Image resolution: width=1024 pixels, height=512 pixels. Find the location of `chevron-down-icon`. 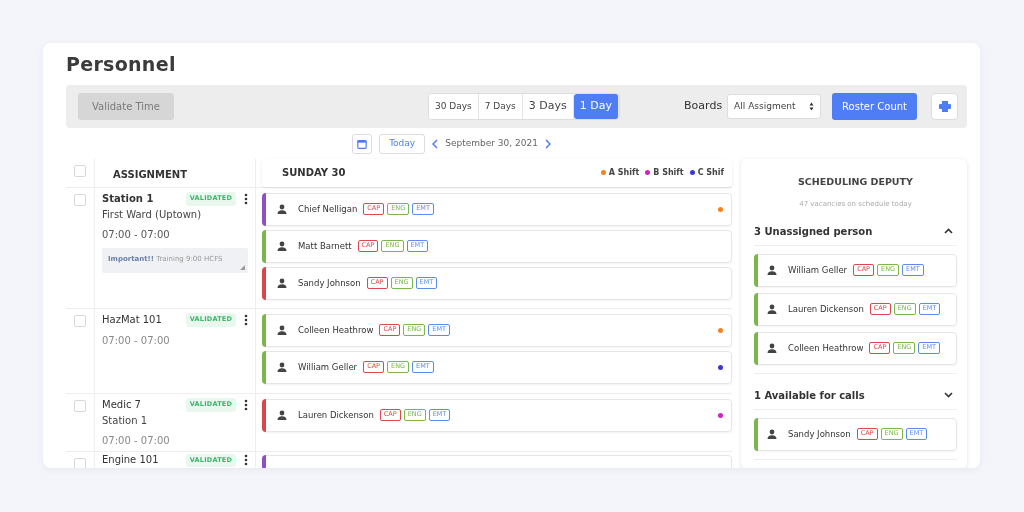

chevron-down-icon is located at coordinates (948, 395).